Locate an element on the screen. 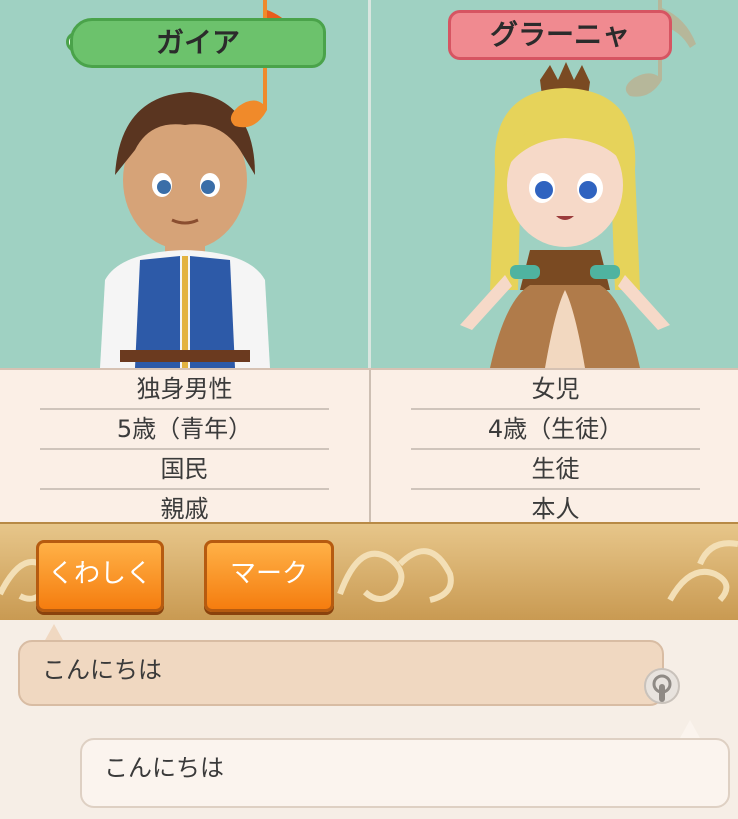 This screenshot has height=819, width=738. chat-message-right: こんにちは is located at coordinates (405, 773).